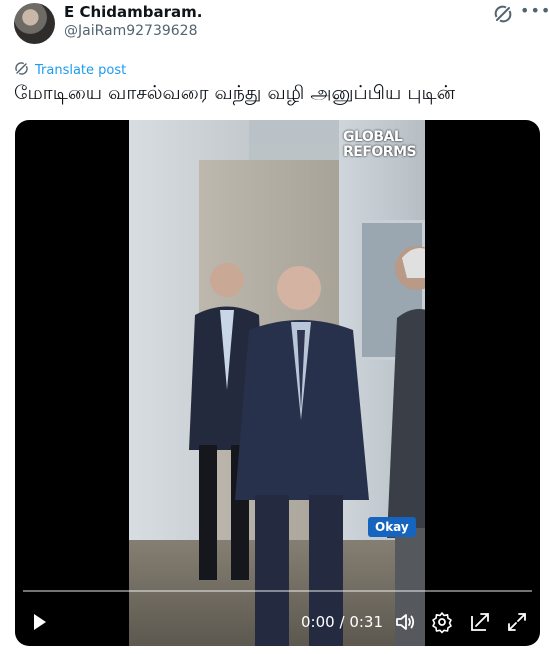  What do you see at coordinates (39, 622) in the screenshot?
I see `play-icon` at bounding box center [39, 622].